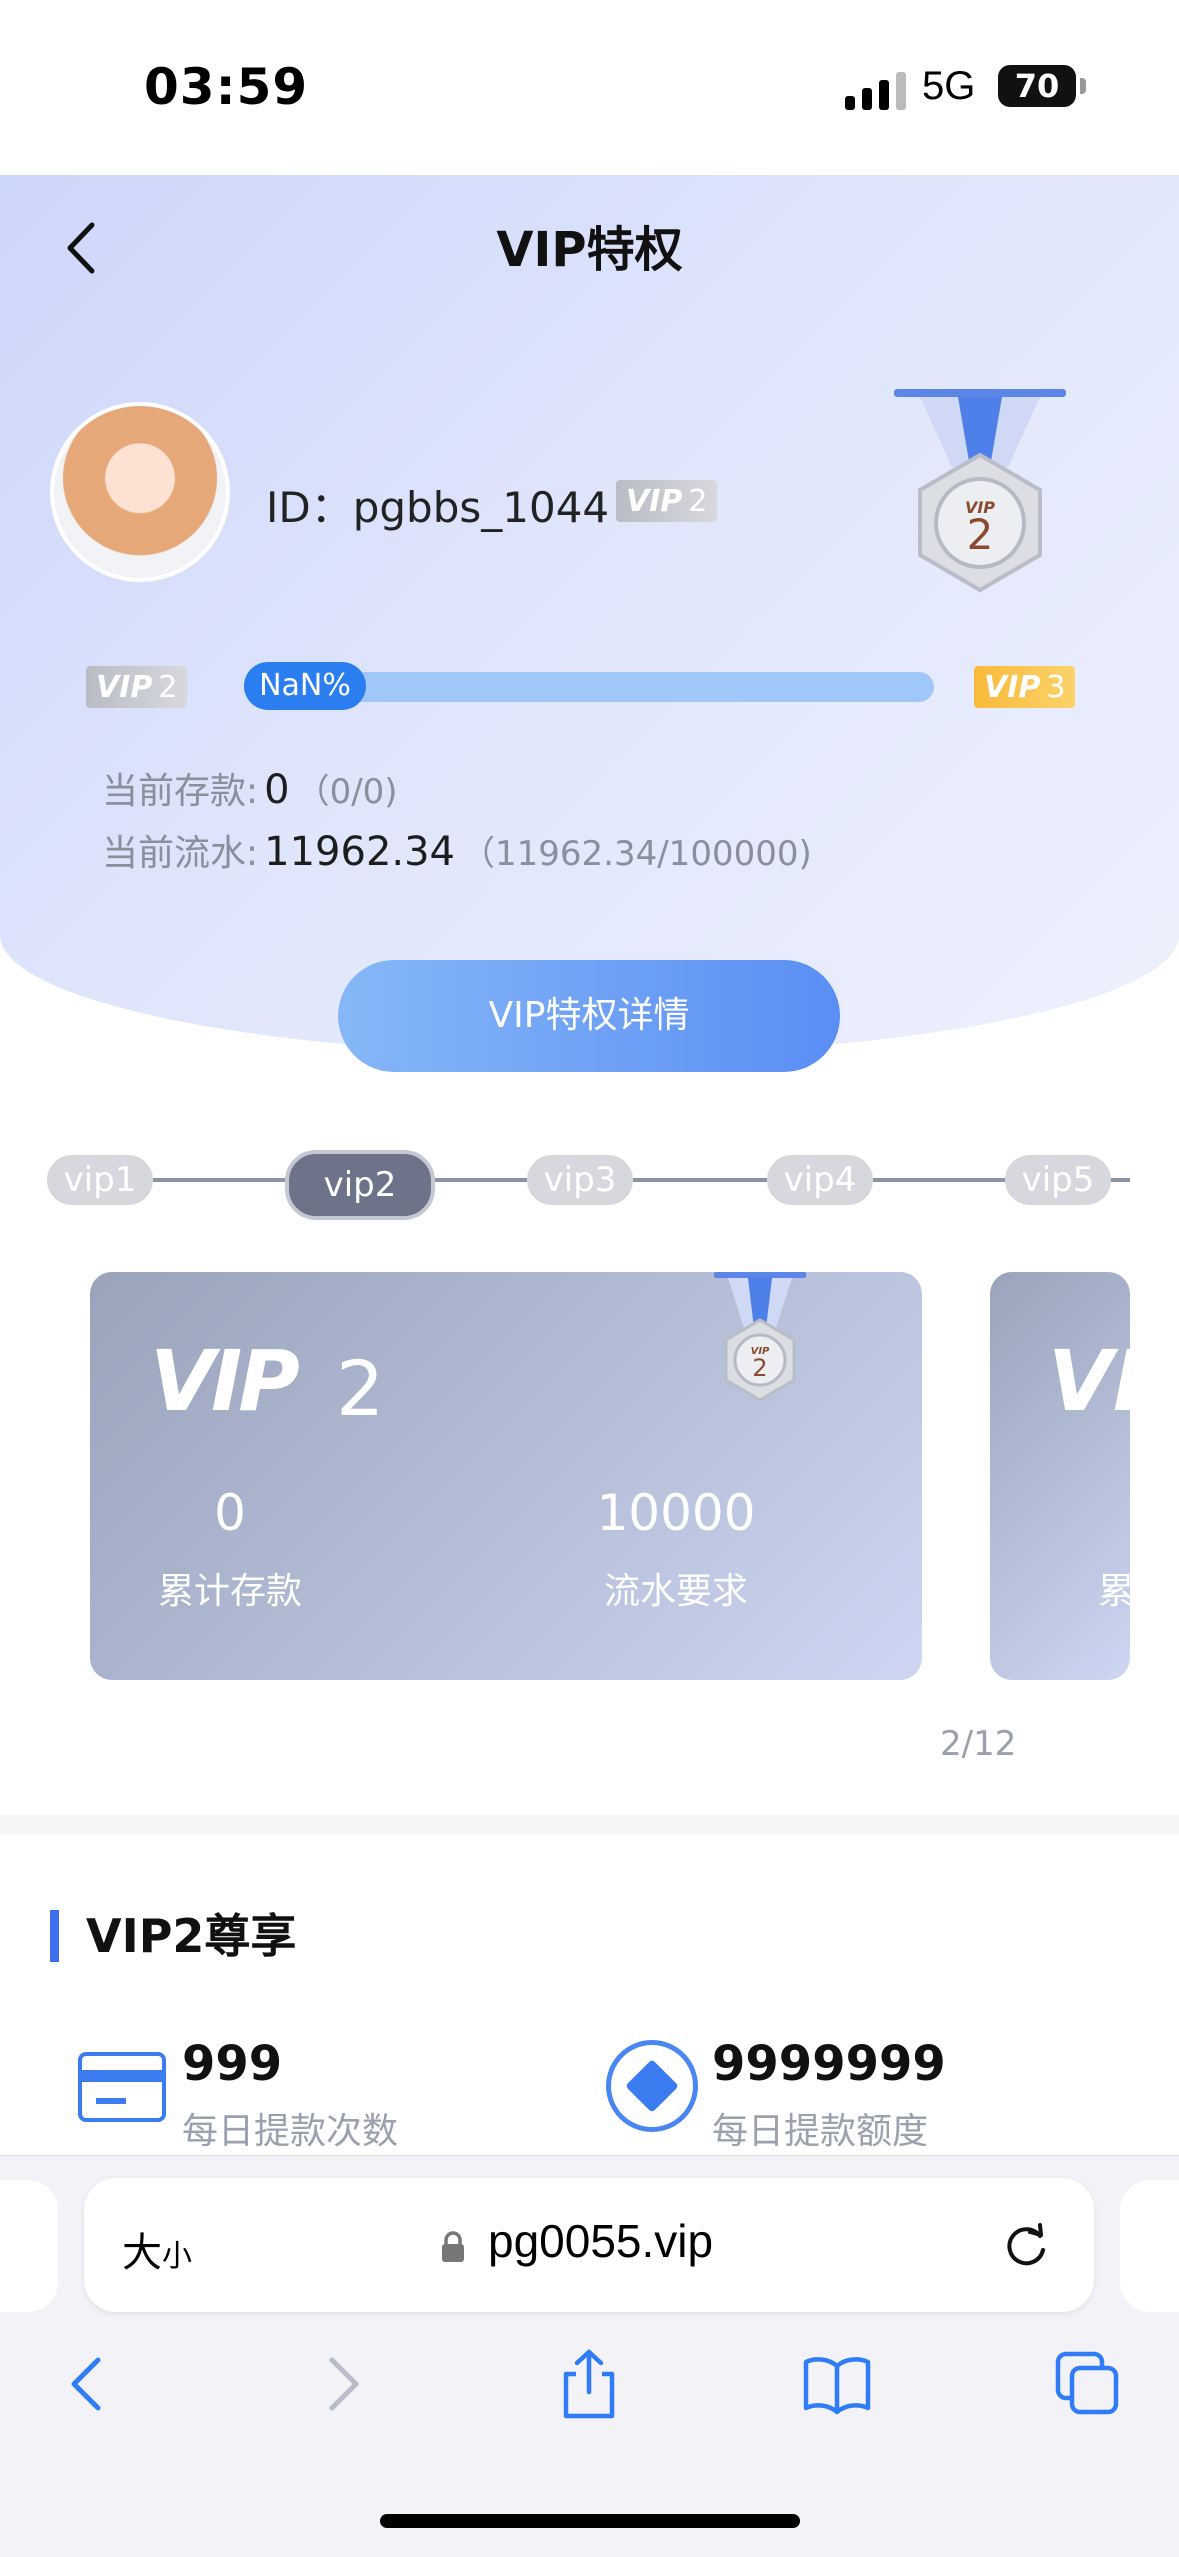  Describe the element at coordinates (589, 2384) in the screenshot. I see `share-icon` at that location.